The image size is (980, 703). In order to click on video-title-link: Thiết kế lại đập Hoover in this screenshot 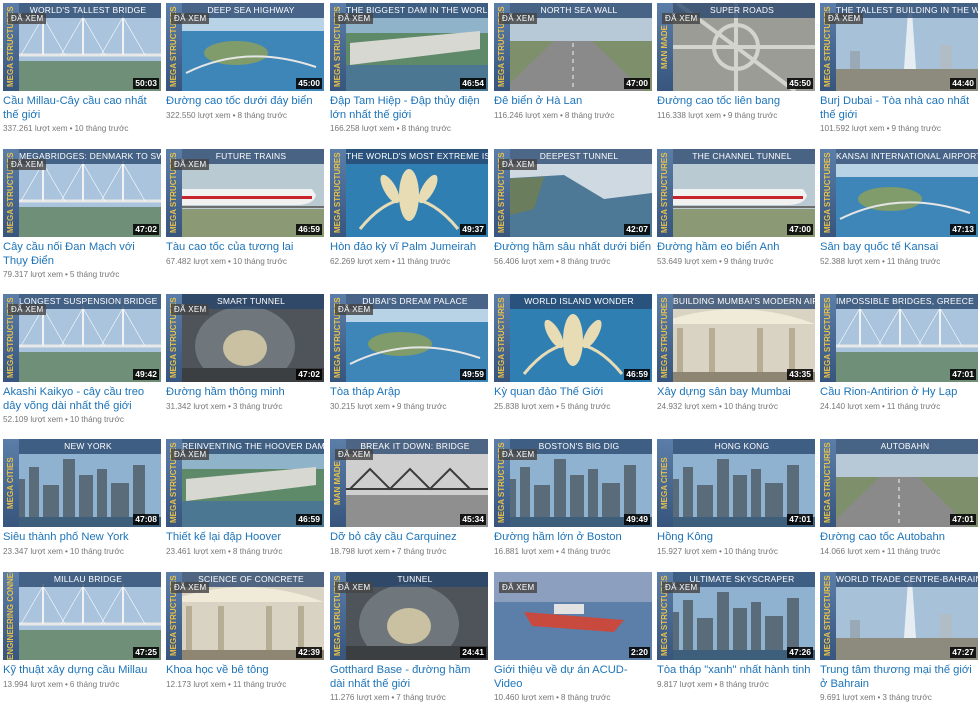, I will do `click(245, 538)`.